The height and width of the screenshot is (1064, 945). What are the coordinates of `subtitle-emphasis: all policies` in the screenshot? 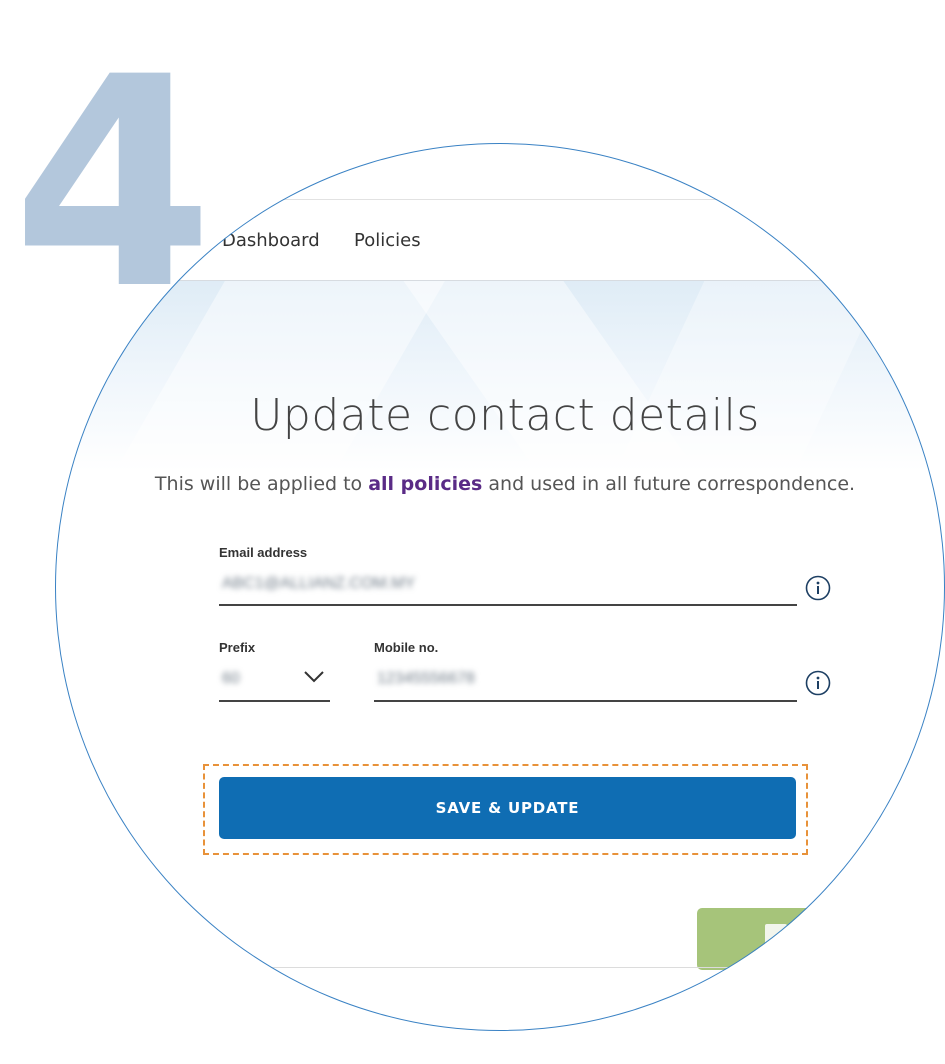 It's located at (425, 484).